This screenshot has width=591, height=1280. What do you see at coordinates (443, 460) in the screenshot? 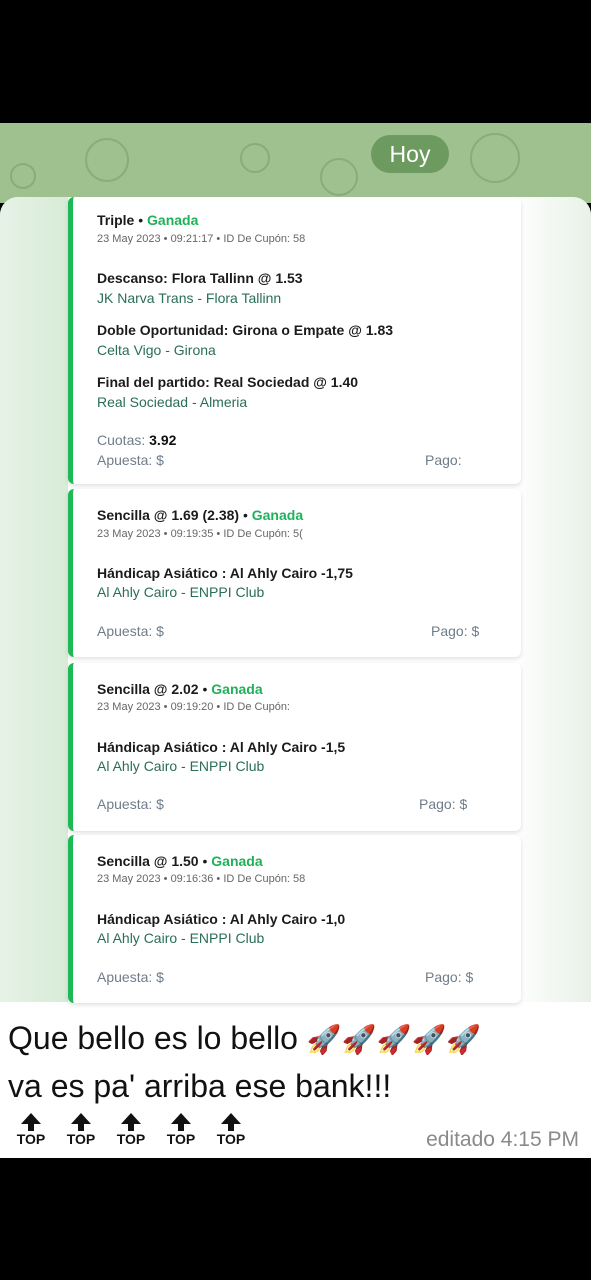
I see `payout-label: Pago:` at bounding box center [443, 460].